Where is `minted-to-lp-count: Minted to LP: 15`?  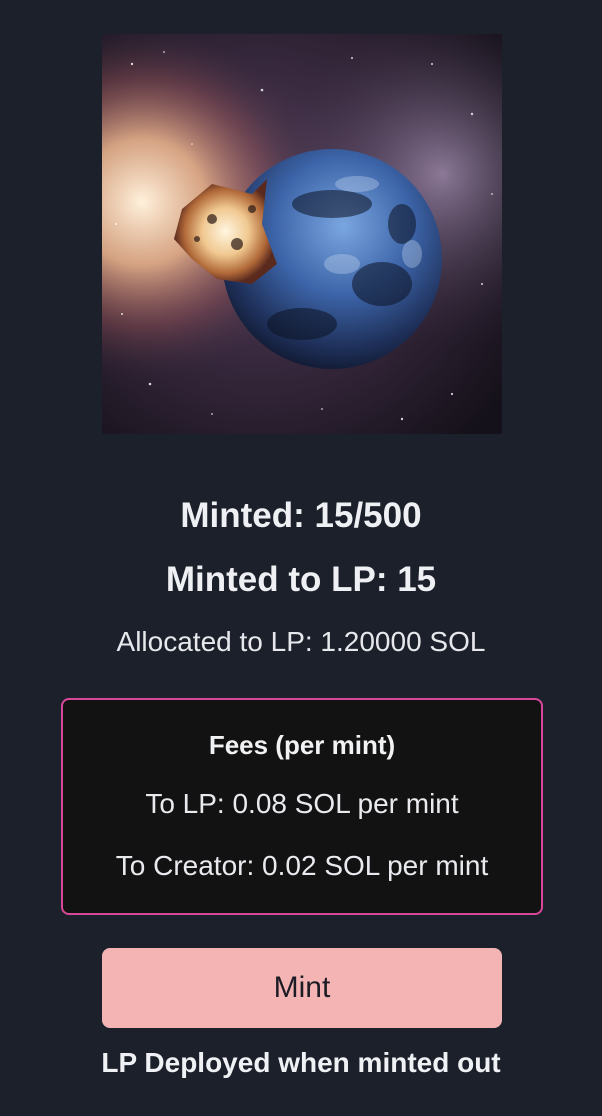
minted-to-lp-count: Minted to LP: 15 is located at coordinates (301, 579).